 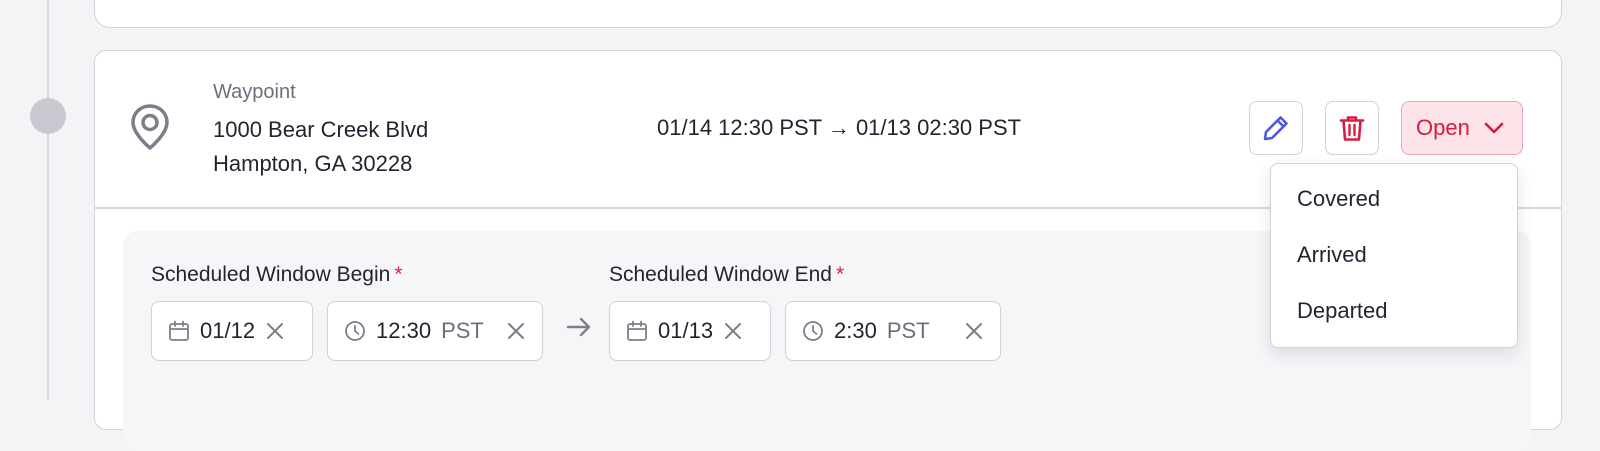 I want to click on end-date-value: 01/13, so click(x=686, y=330).